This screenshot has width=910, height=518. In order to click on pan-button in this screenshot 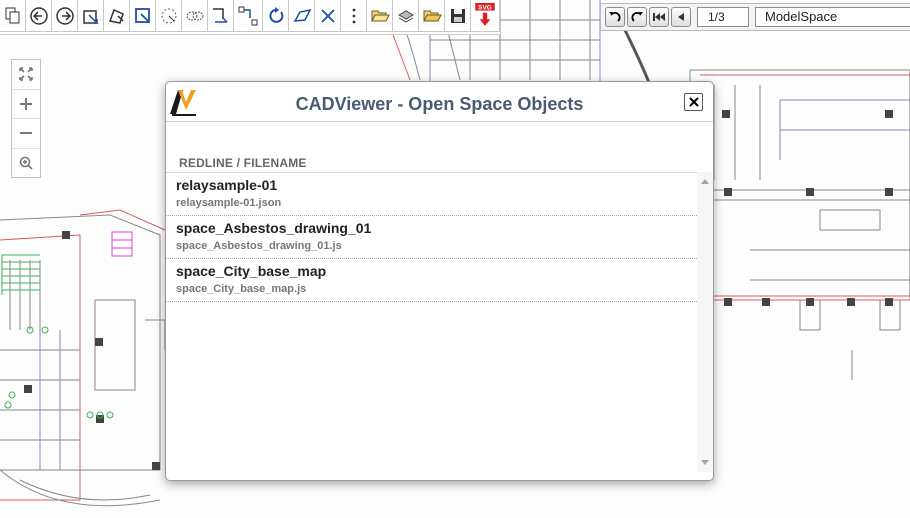, I will do `click(116, 16)`.